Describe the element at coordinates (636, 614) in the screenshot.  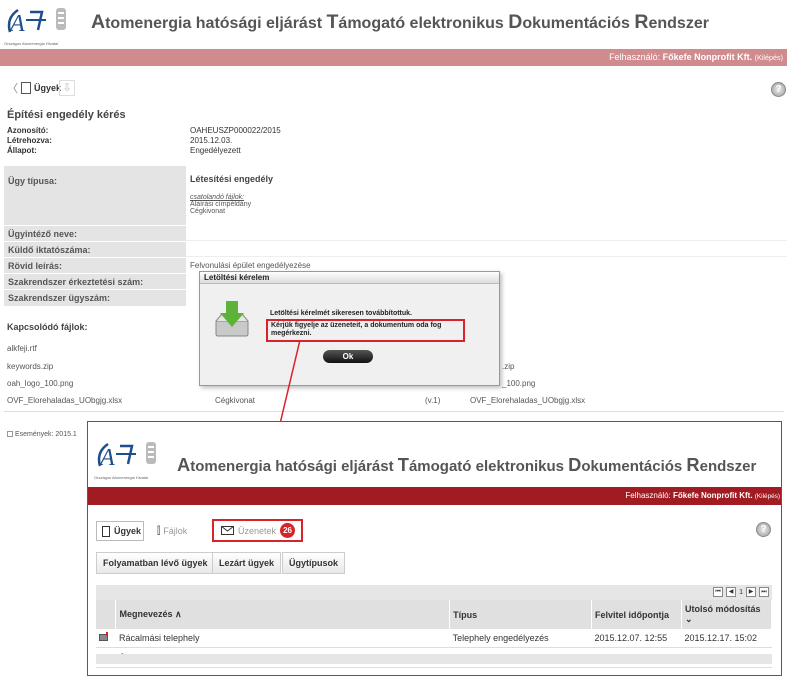
I see `column-header-felvitel: Felvitel időpontja` at that location.